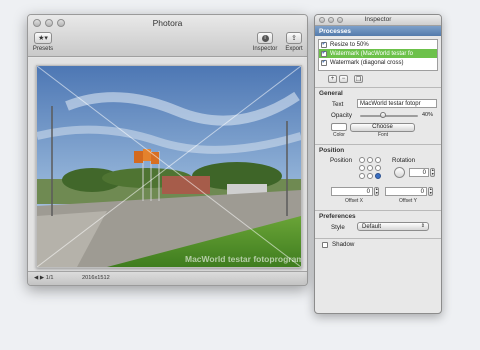 This screenshot has height=350, width=480. Describe the element at coordinates (338, 104) in the screenshot. I see `text-label: Text` at that location.